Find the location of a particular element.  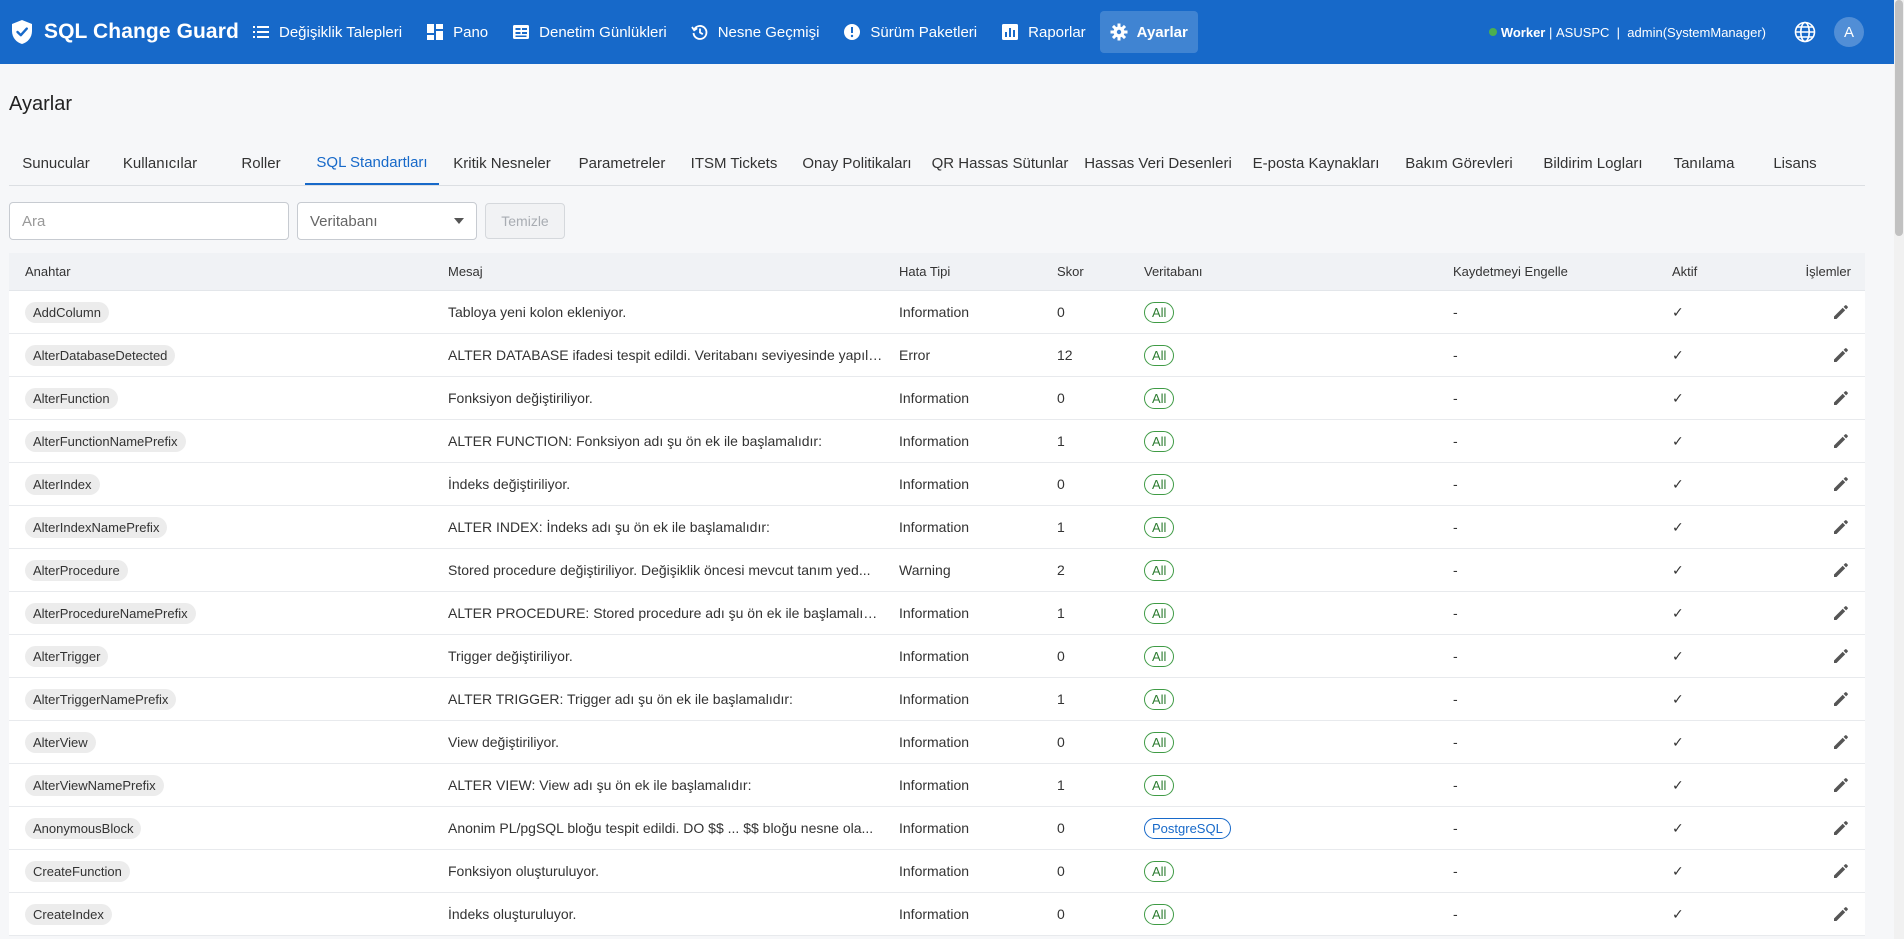

nav-release-packages: Sürüm Paketleri is located at coordinates (910, 32).